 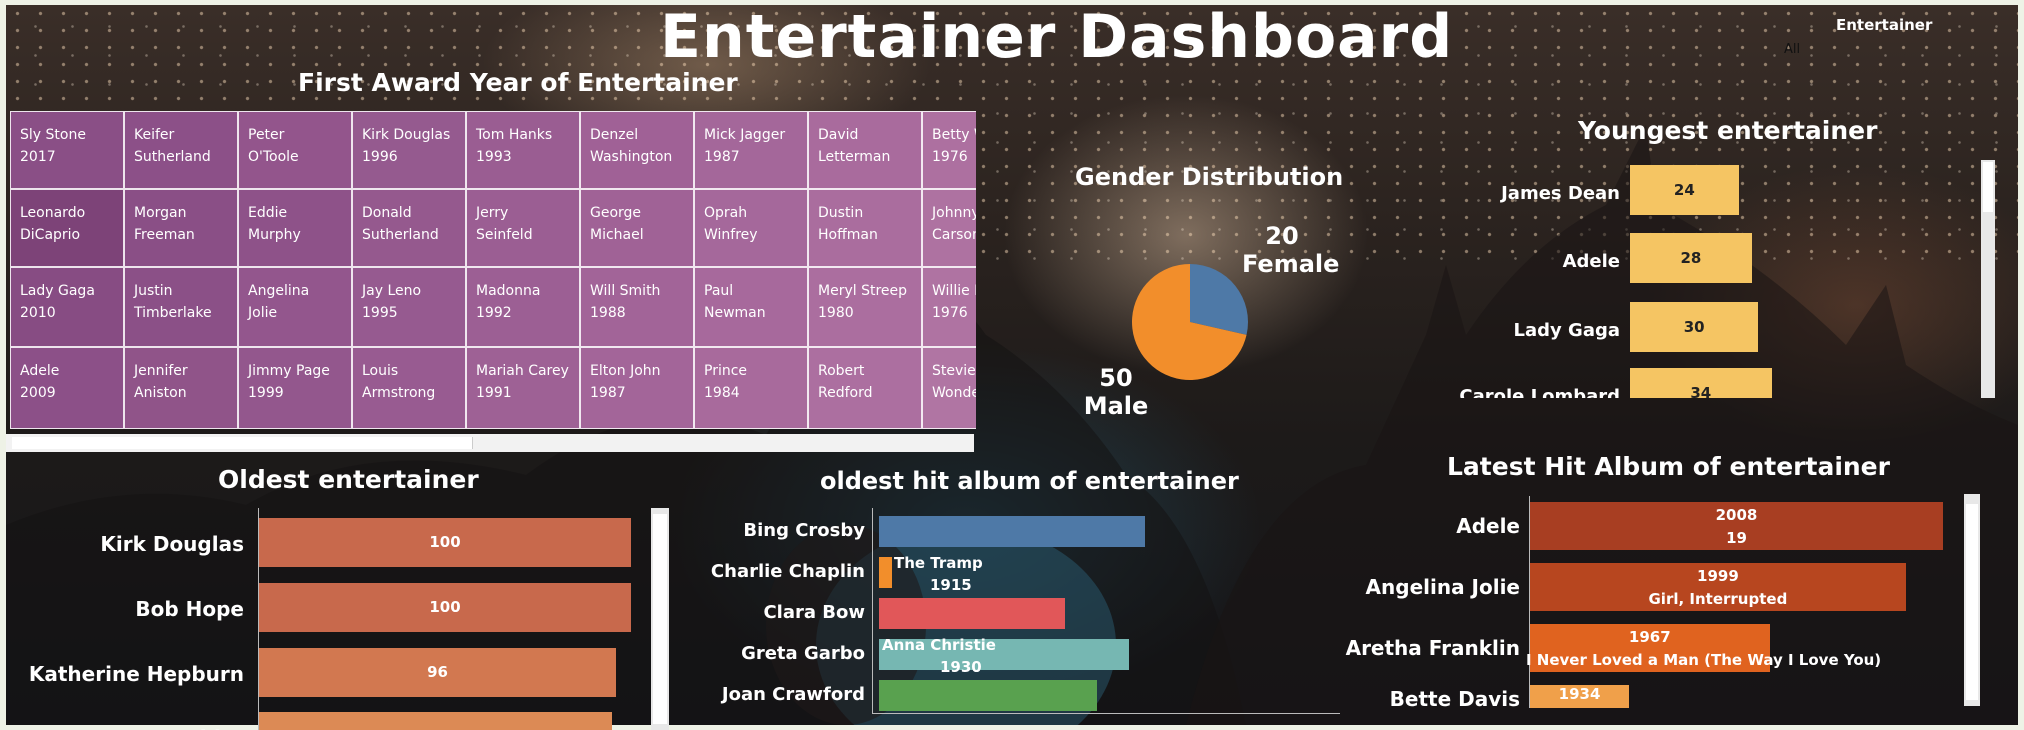 I want to click on treemap-horizontal-scrollbar, so click(x=490, y=443).